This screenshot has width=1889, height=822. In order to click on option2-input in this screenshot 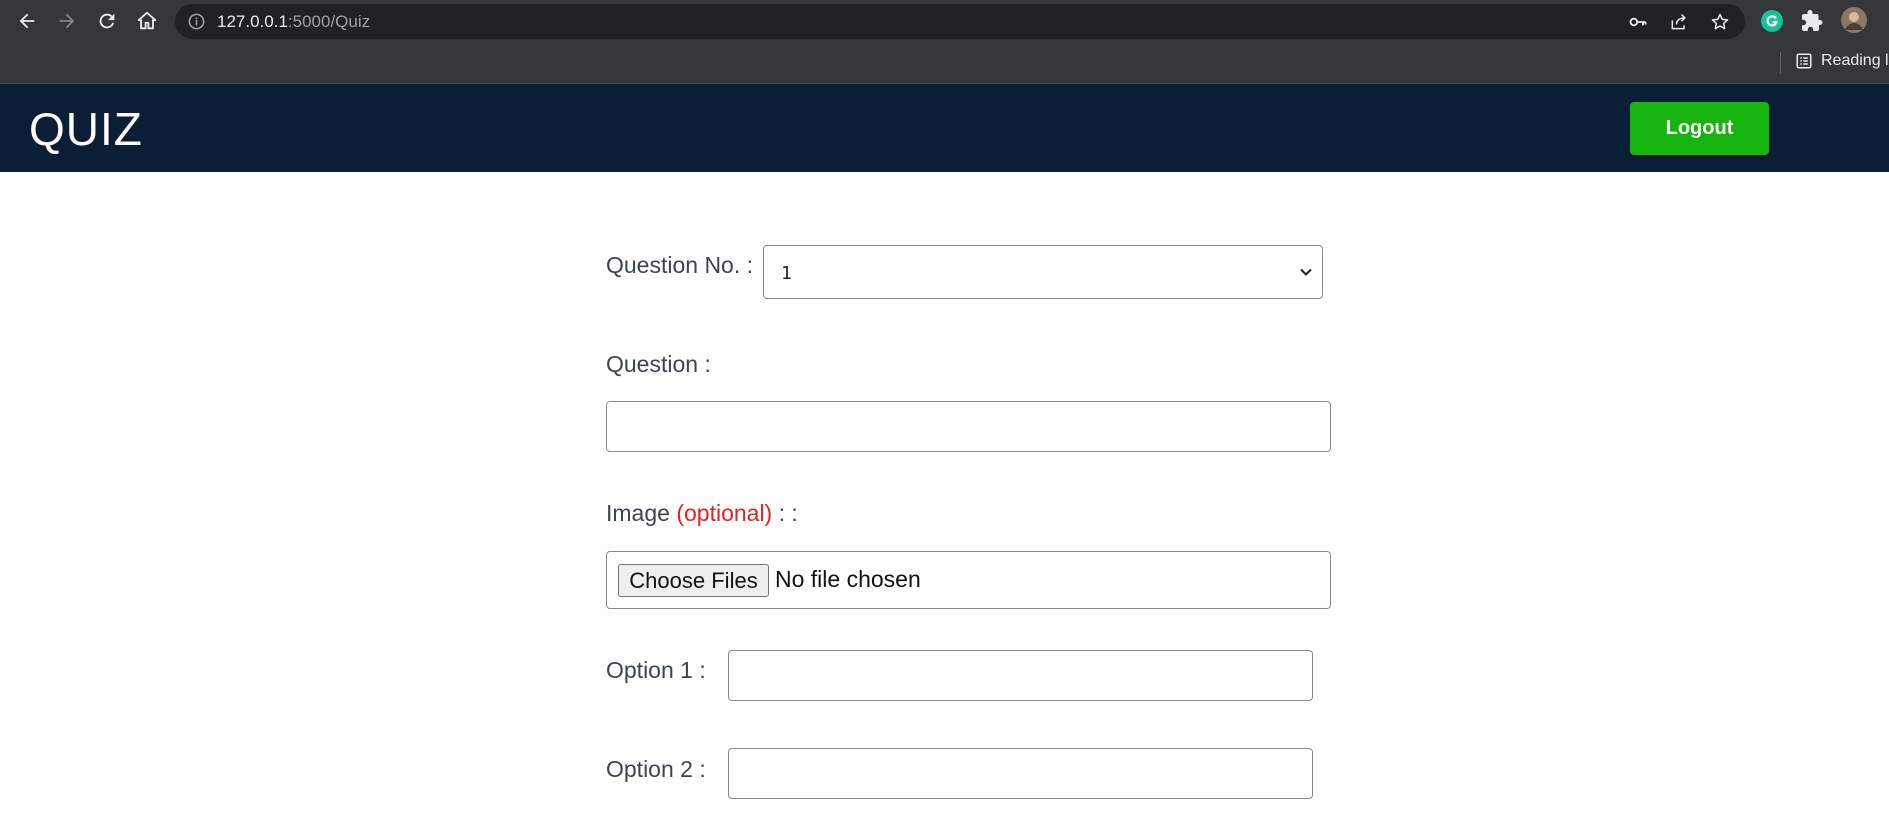, I will do `click(1020, 773)`.